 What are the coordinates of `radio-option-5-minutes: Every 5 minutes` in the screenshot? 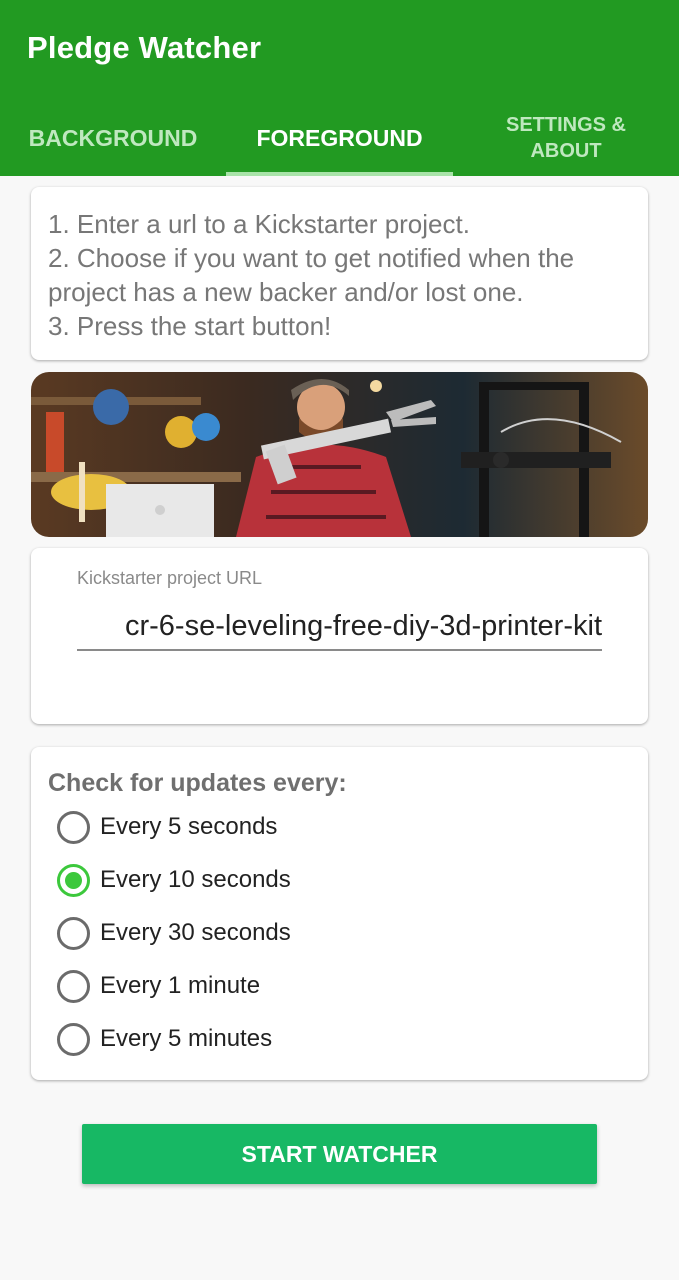 It's located at (164, 1039).